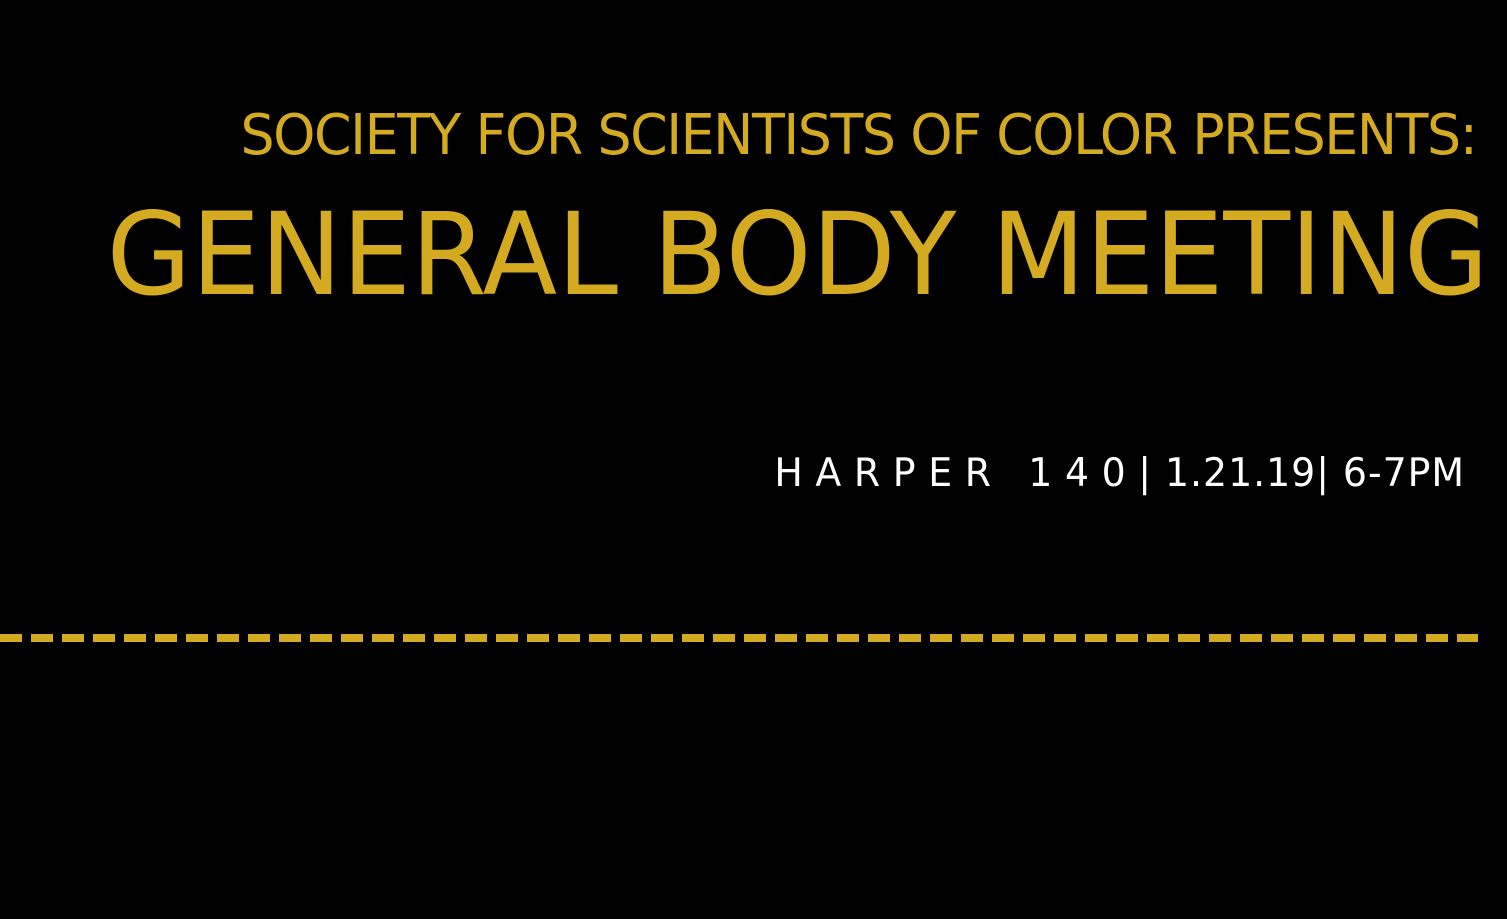  What do you see at coordinates (956, 473) in the screenshot?
I see `event-location: HARPER 140` at bounding box center [956, 473].